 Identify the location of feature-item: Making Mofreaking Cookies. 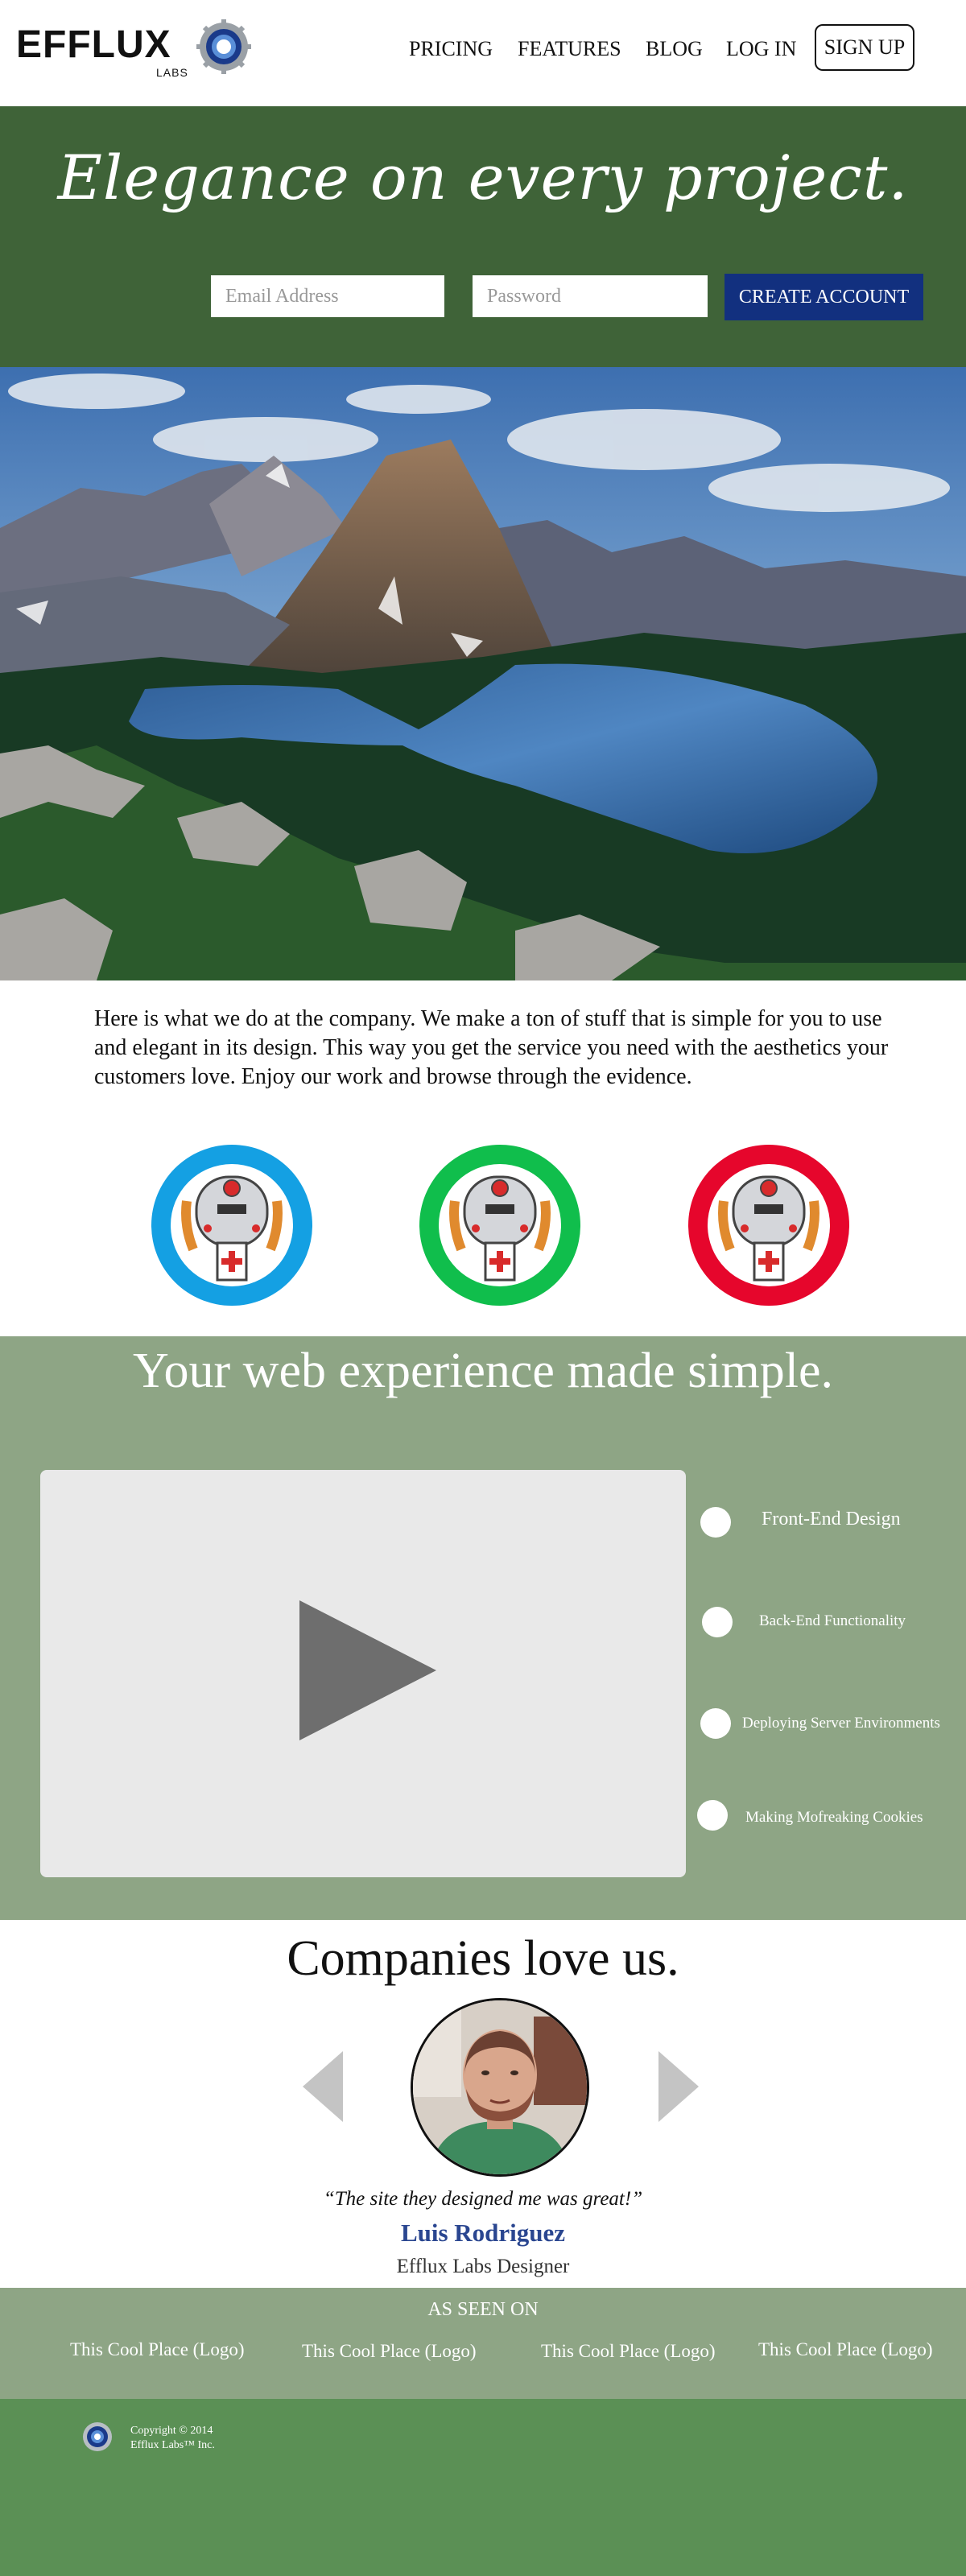
(834, 1817).